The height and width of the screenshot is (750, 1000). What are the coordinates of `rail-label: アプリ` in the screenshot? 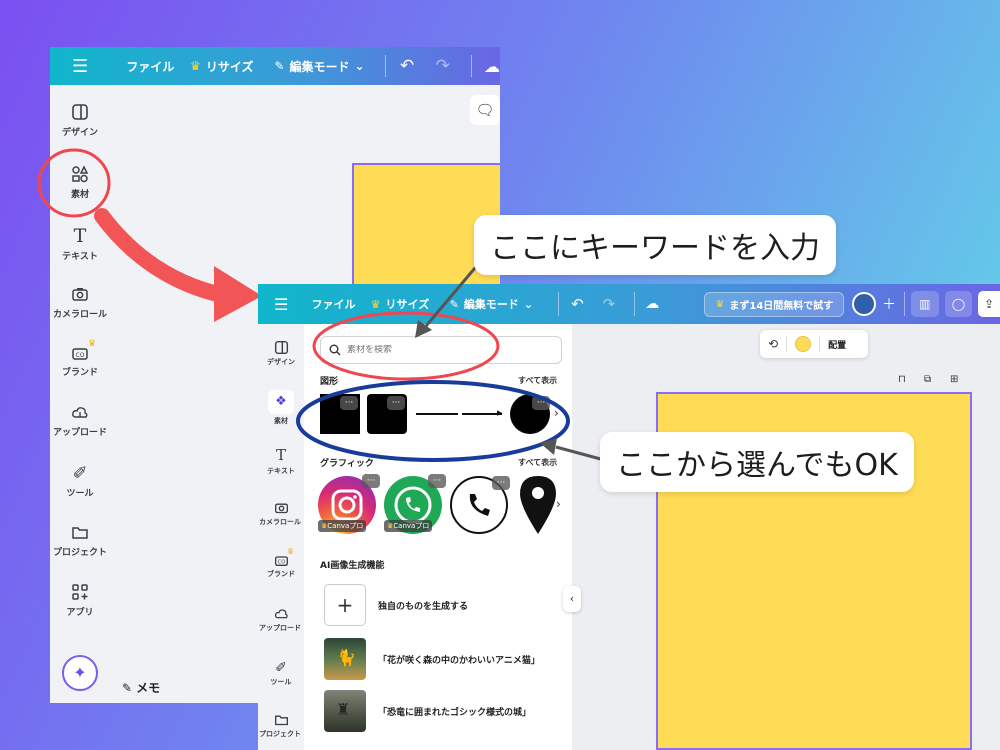 It's located at (80, 613).